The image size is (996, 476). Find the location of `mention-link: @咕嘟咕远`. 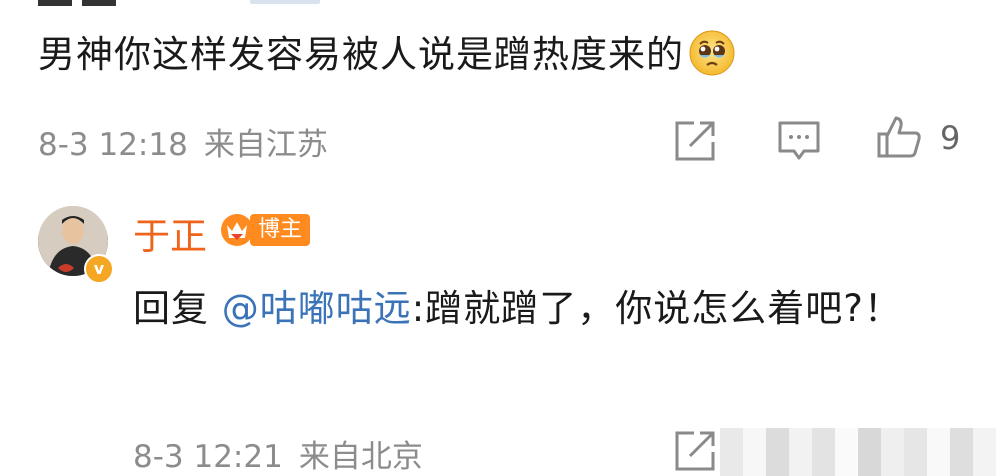

mention-link: @咕嘟咕远 is located at coordinates (317, 308).